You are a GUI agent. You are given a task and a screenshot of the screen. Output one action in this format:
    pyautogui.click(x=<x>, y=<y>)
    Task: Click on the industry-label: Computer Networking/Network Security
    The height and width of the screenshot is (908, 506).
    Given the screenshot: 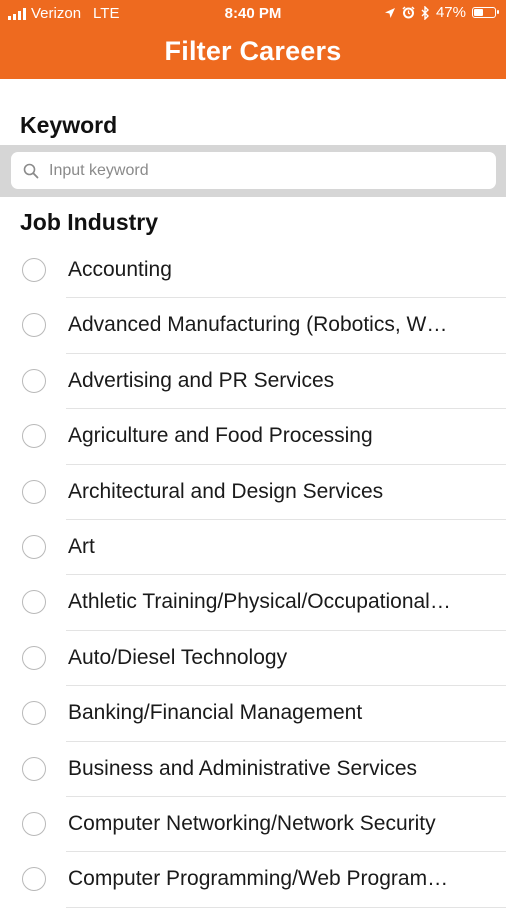 What is the action you would take?
    pyautogui.click(x=252, y=823)
    